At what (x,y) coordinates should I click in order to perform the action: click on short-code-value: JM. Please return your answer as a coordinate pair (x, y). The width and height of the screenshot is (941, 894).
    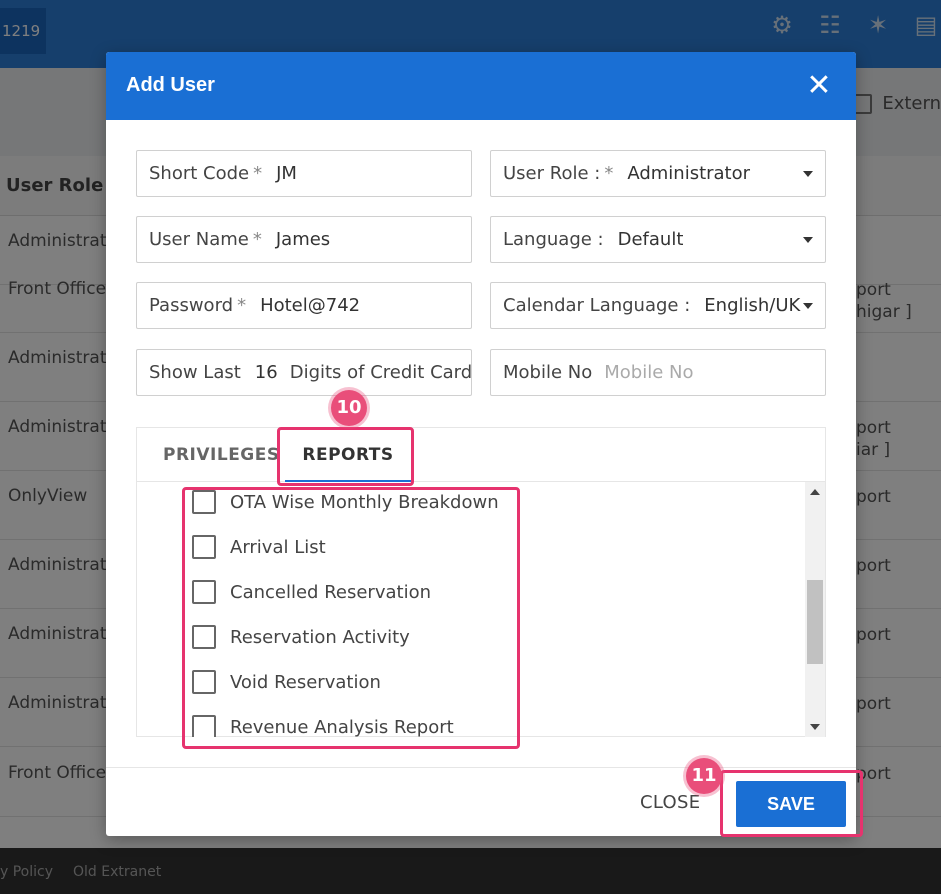
    Looking at the image, I should click on (286, 173).